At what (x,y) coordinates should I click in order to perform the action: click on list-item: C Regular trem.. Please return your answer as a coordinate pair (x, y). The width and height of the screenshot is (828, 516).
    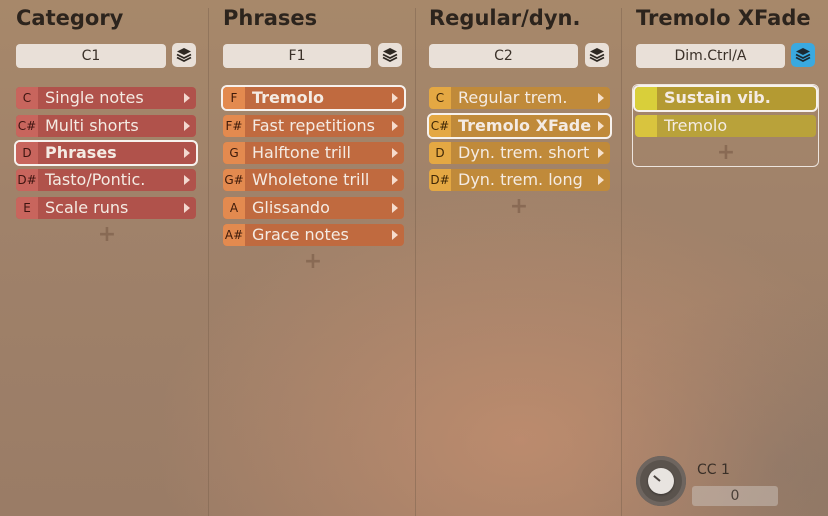
    Looking at the image, I should click on (519, 98).